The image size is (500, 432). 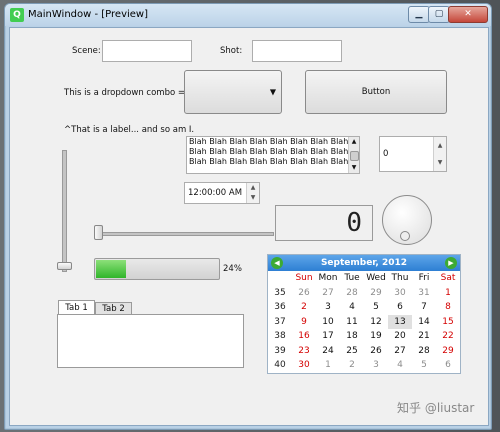 What do you see at coordinates (352, 322) in the screenshot?
I see `calendar-day: 11` at bounding box center [352, 322].